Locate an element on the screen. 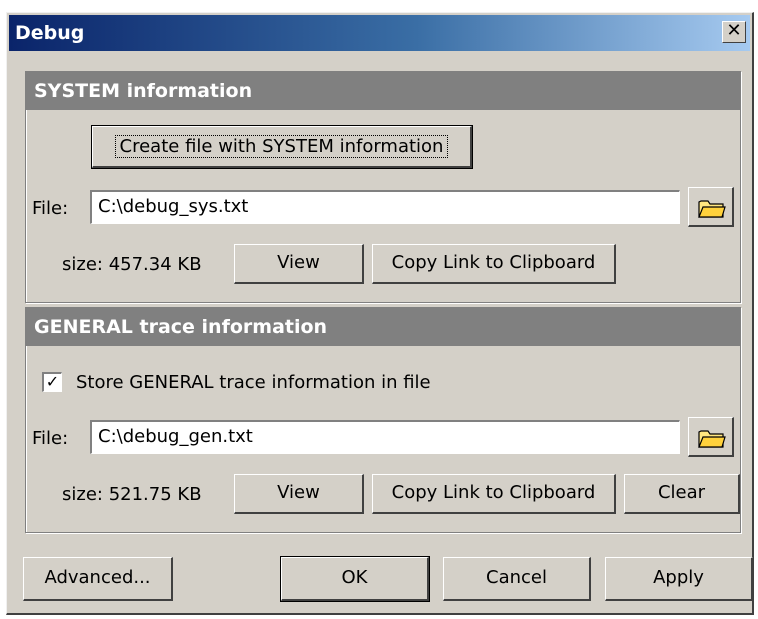 Image resolution: width=758 pixels, height=619 pixels. system-group-header: SYSTEM information is located at coordinates (383, 91).